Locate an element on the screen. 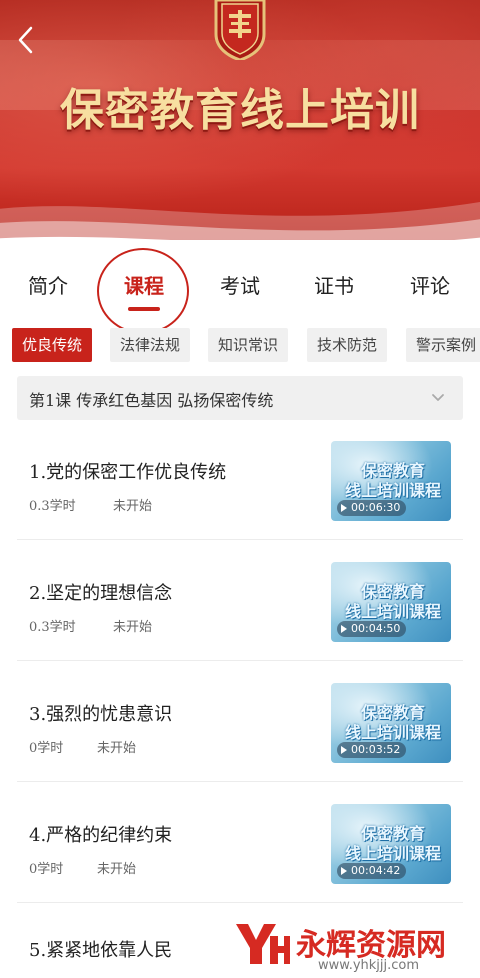 The width and height of the screenshot is (480, 978). watermark-logo-icon is located at coordinates (263, 944).